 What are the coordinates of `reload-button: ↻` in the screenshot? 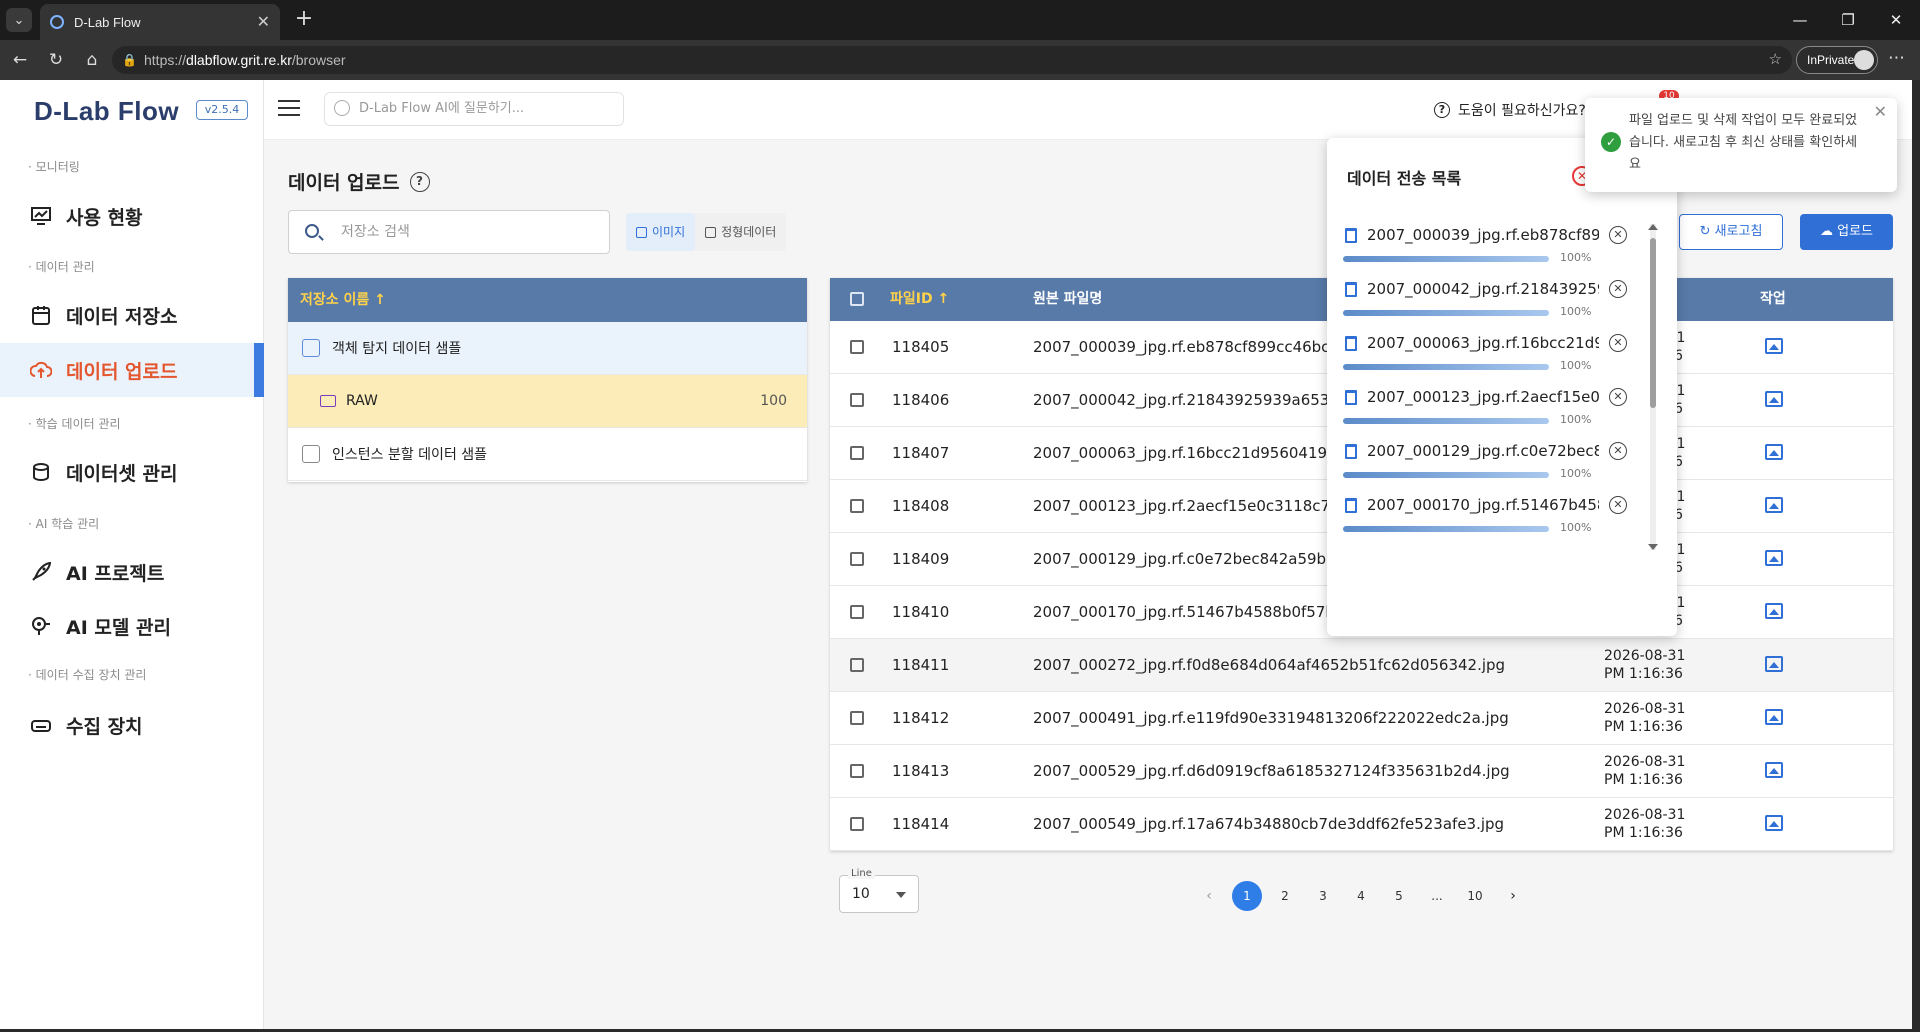 It's located at (56, 60).